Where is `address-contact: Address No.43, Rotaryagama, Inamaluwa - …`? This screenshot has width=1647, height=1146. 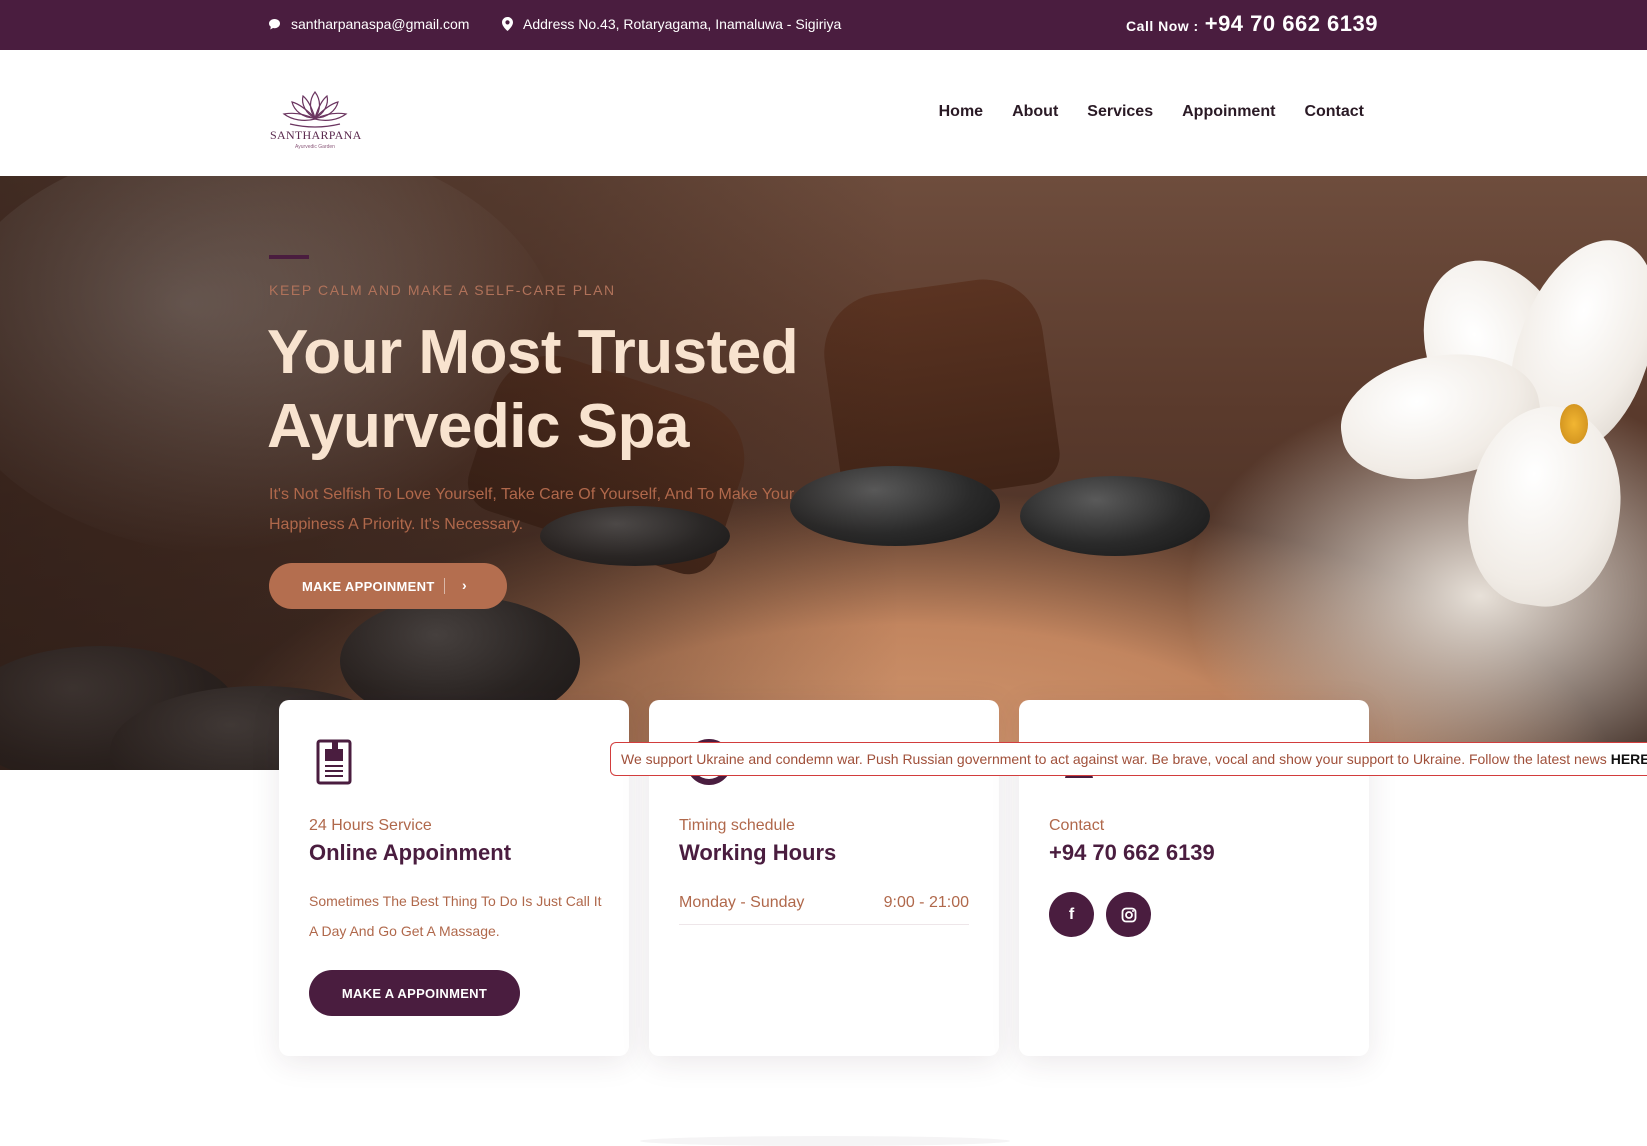 address-contact: Address No.43, Rotaryagama, Inamaluwa - … is located at coordinates (671, 24).